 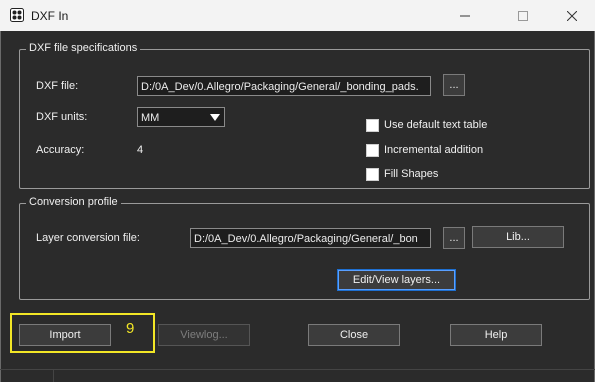 What do you see at coordinates (17, 15) in the screenshot?
I see `app-icon` at bounding box center [17, 15].